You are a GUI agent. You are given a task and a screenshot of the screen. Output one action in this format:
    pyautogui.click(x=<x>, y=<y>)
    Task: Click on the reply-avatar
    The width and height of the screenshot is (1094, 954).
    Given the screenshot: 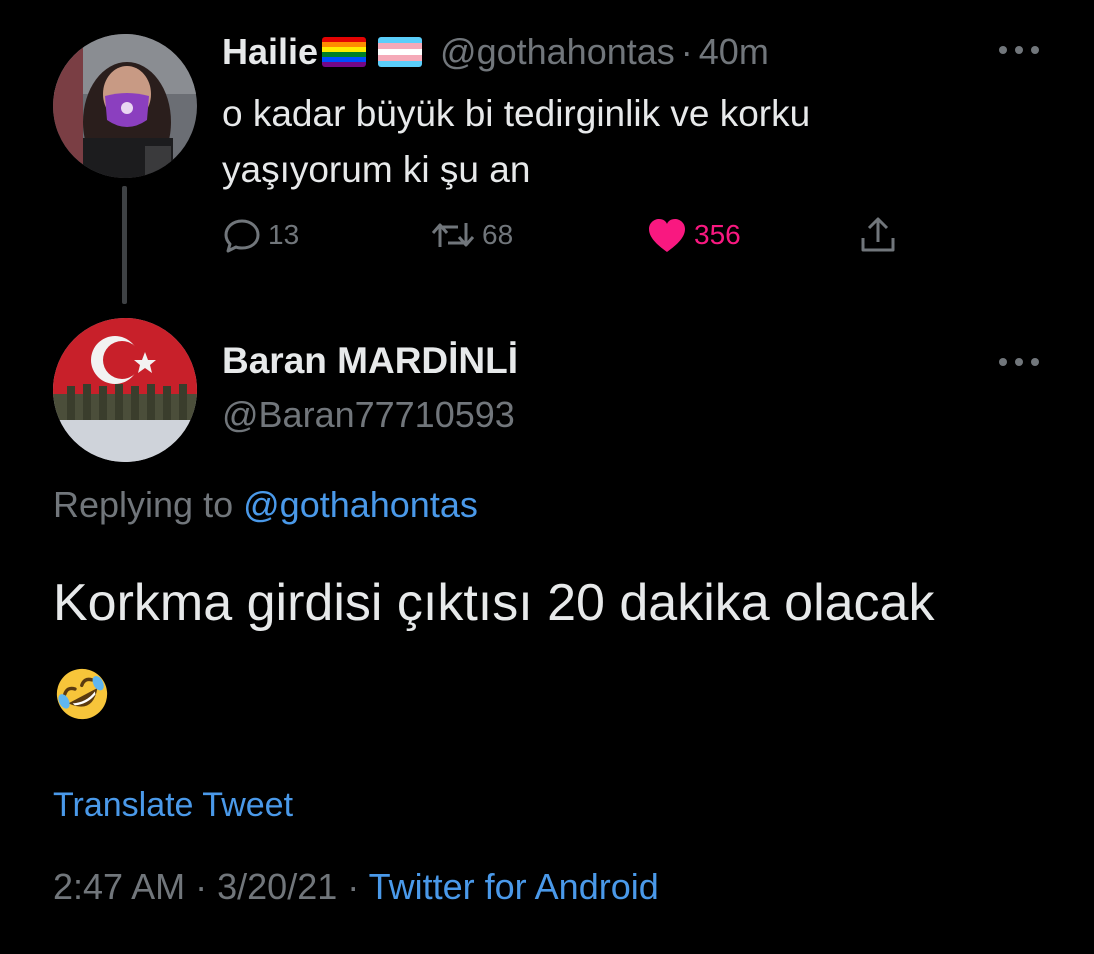 What is the action you would take?
    pyautogui.click(x=125, y=390)
    